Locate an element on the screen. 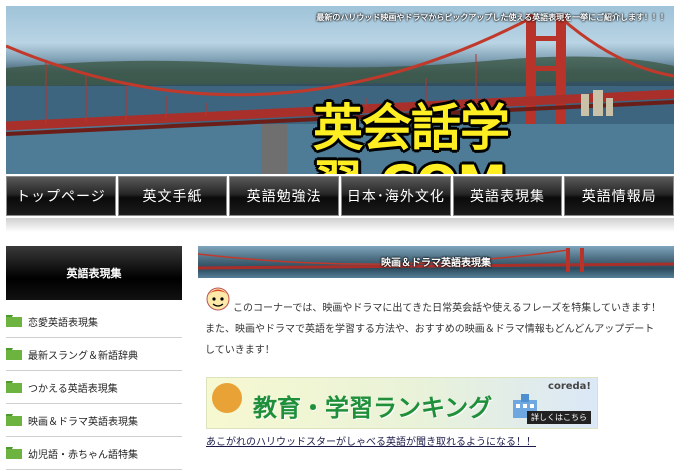 The width and height of the screenshot is (680, 470). intro-line-3: していきます！ is located at coordinates (240, 350).